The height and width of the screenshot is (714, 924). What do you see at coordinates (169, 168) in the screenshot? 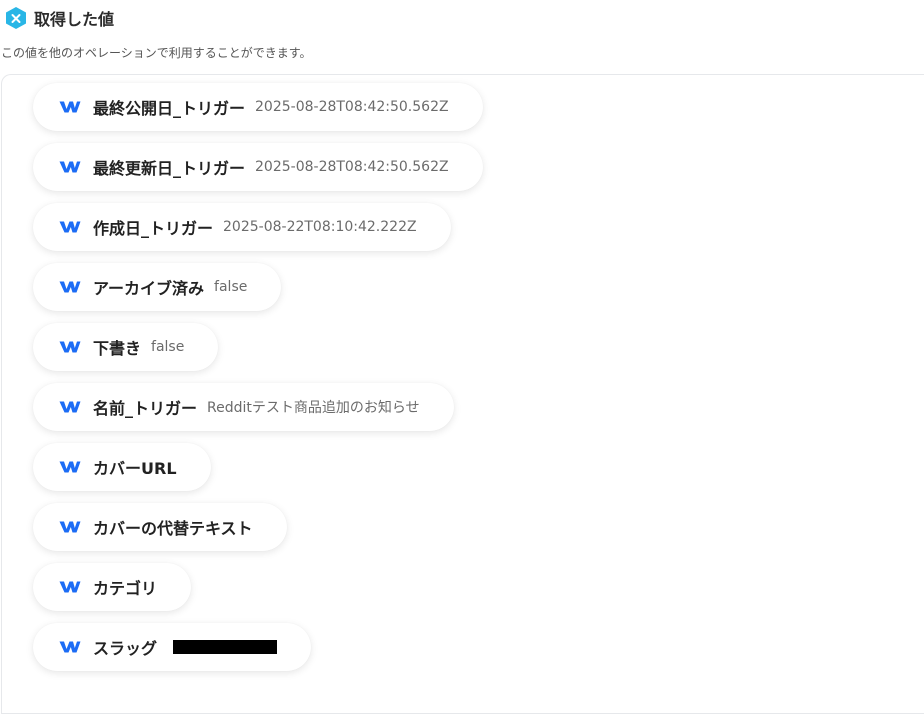
I see `value-label: 最終更新日_トリガー` at bounding box center [169, 168].